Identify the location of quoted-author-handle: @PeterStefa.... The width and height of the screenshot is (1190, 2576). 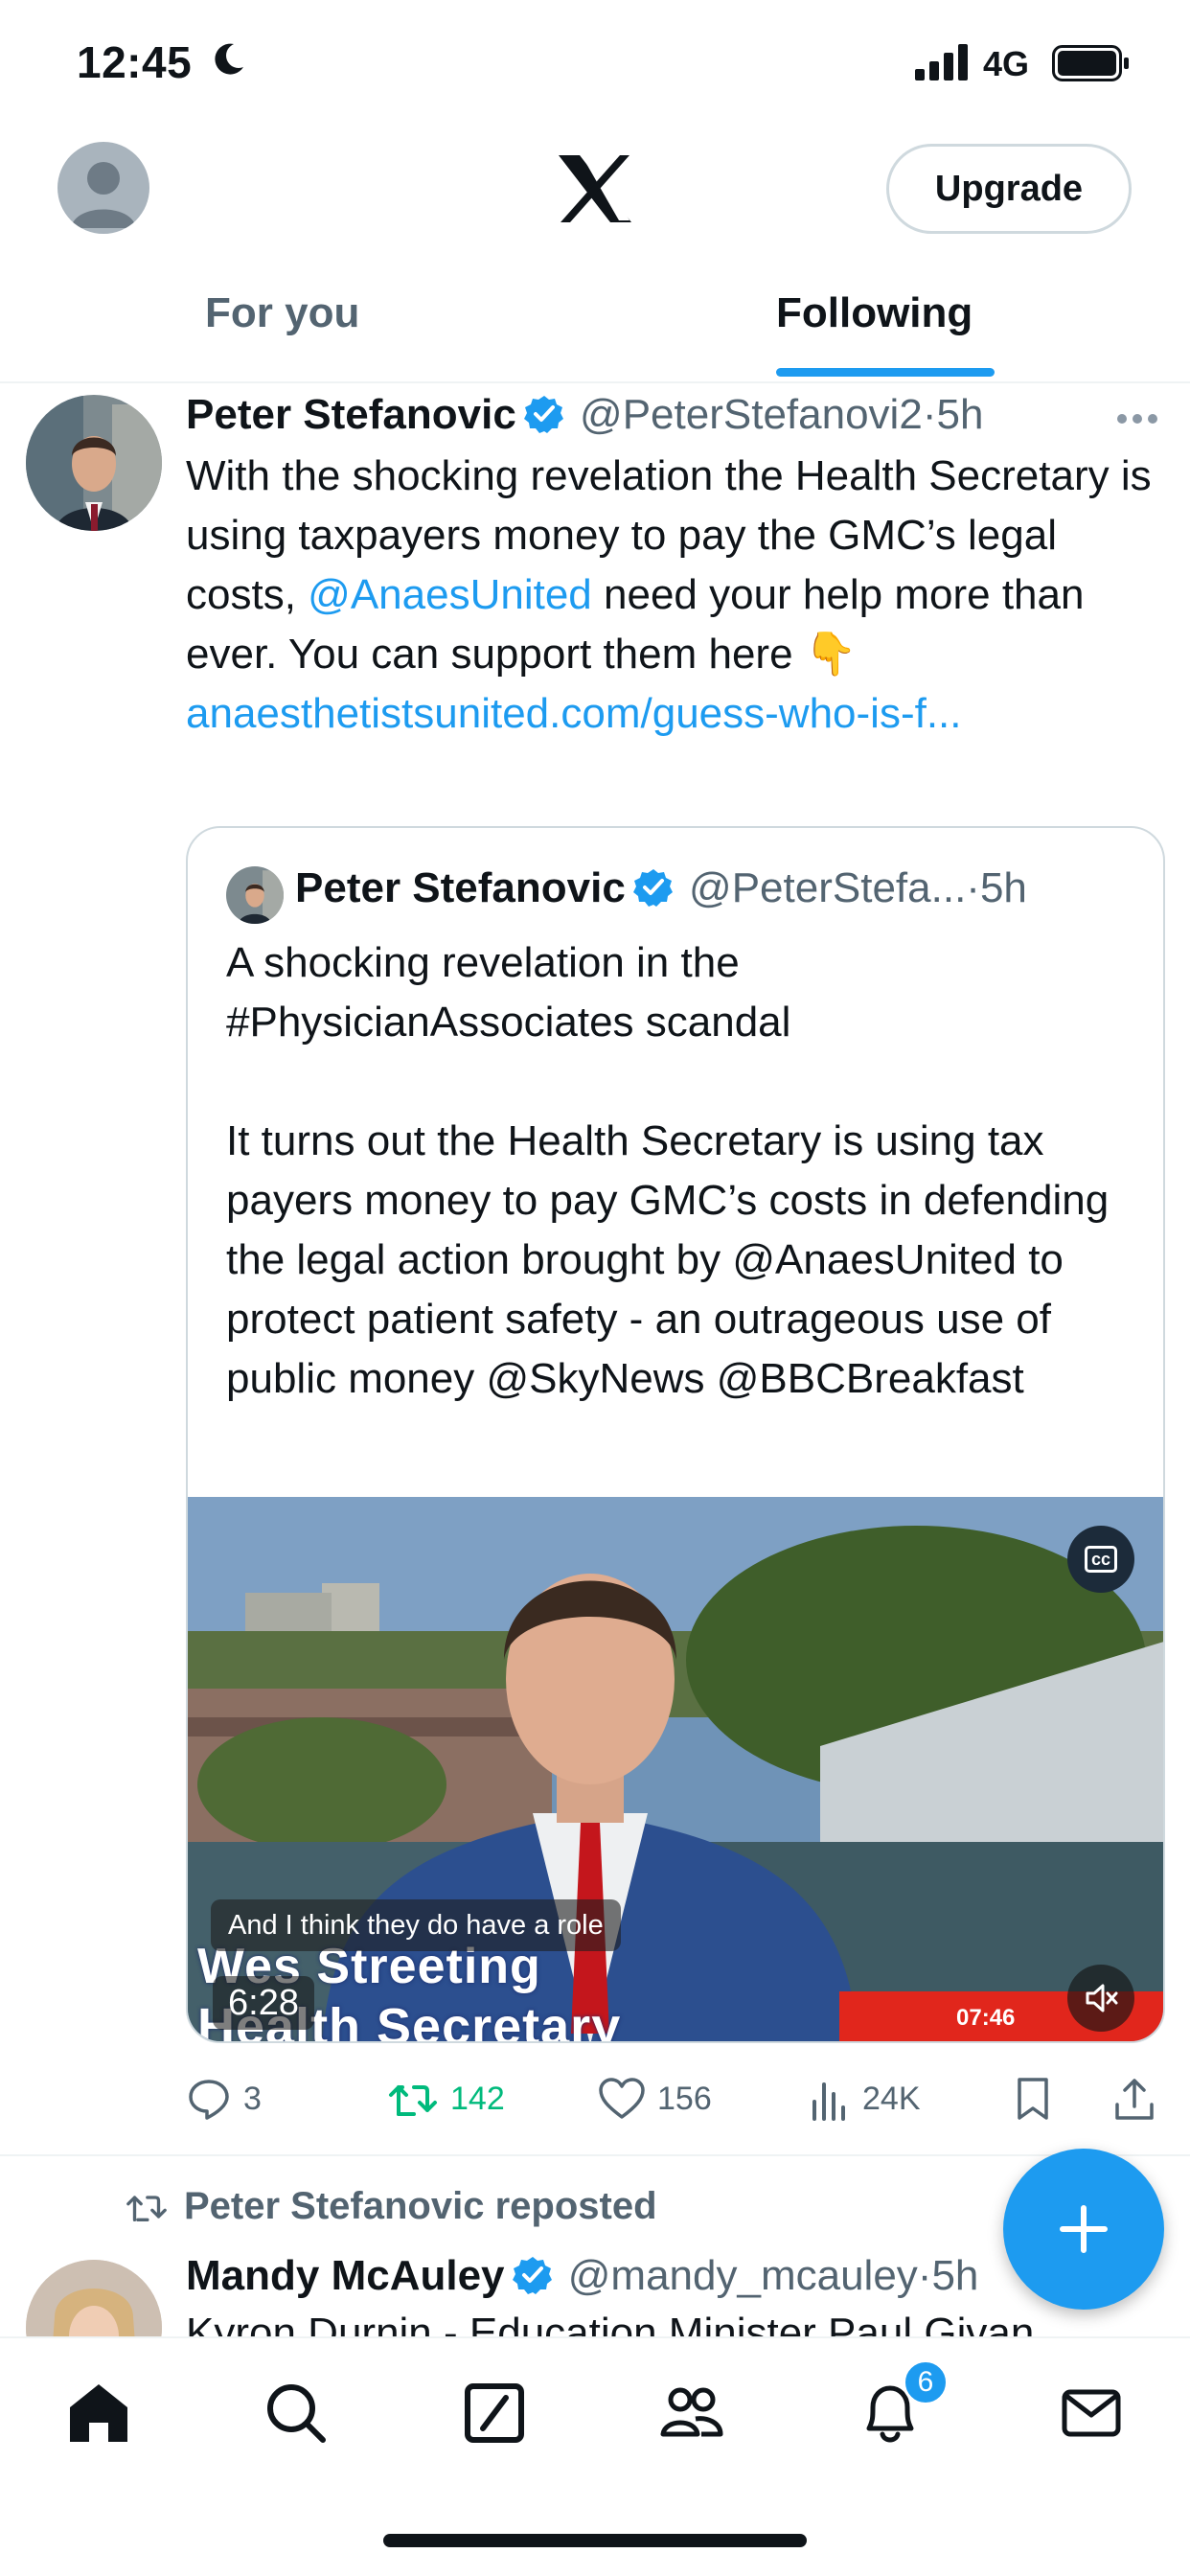
(827, 887).